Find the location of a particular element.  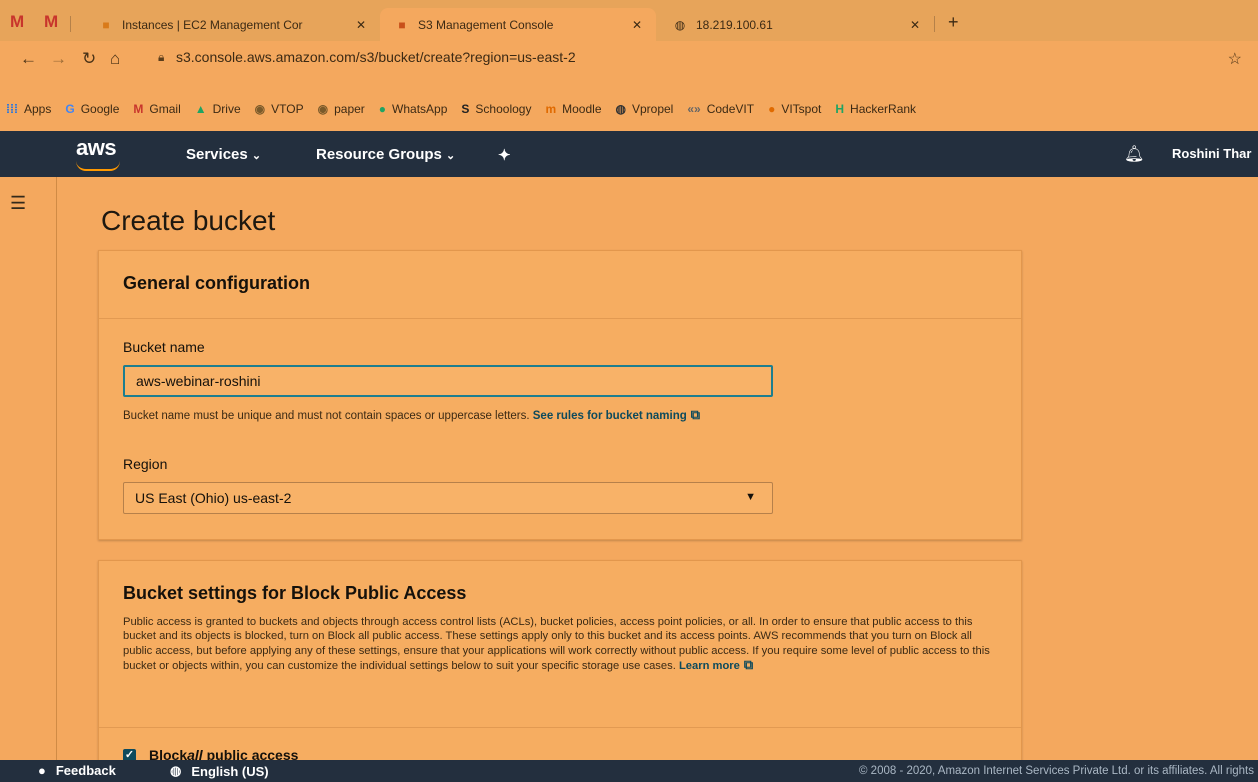

resource-groups-label: Resource Groups is located at coordinates (379, 154).